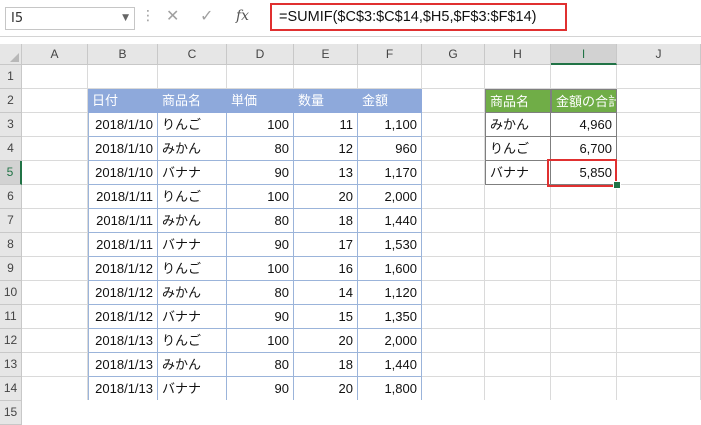 This screenshot has width=701, height=425. What do you see at coordinates (390, 149) in the screenshot?
I see `table-cell: 960` at bounding box center [390, 149].